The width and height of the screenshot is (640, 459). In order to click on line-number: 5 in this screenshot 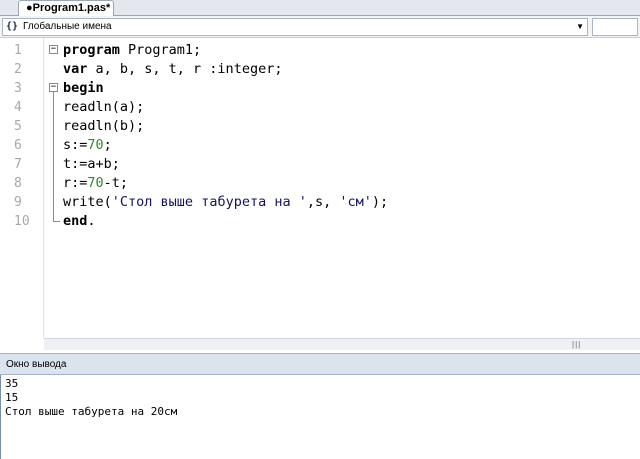, I will do `click(18, 126)`.